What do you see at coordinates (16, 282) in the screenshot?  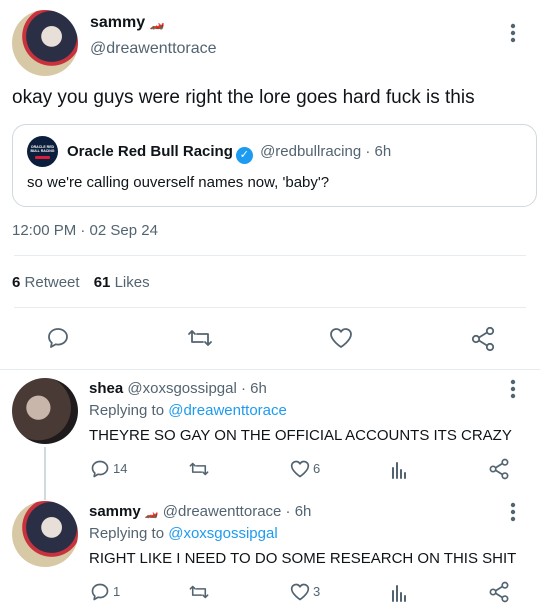 I see `retweet-count: 6` at bounding box center [16, 282].